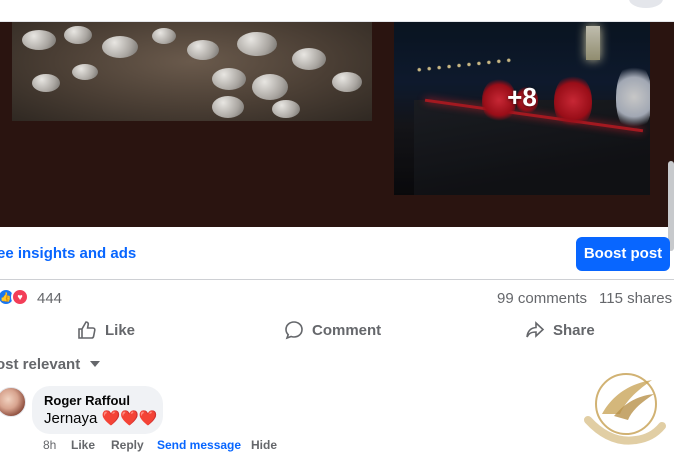  I want to click on comment-bubble-icon, so click(294, 330).